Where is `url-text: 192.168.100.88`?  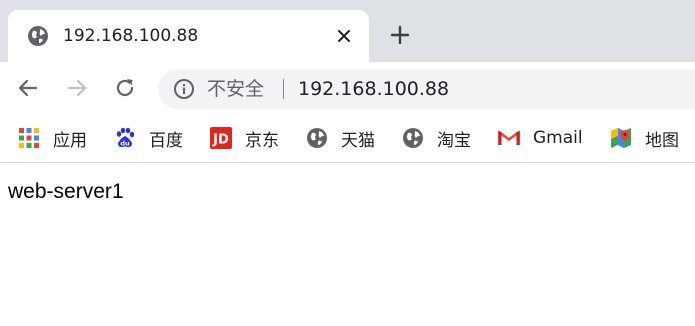 url-text: 192.168.100.88 is located at coordinates (373, 89).